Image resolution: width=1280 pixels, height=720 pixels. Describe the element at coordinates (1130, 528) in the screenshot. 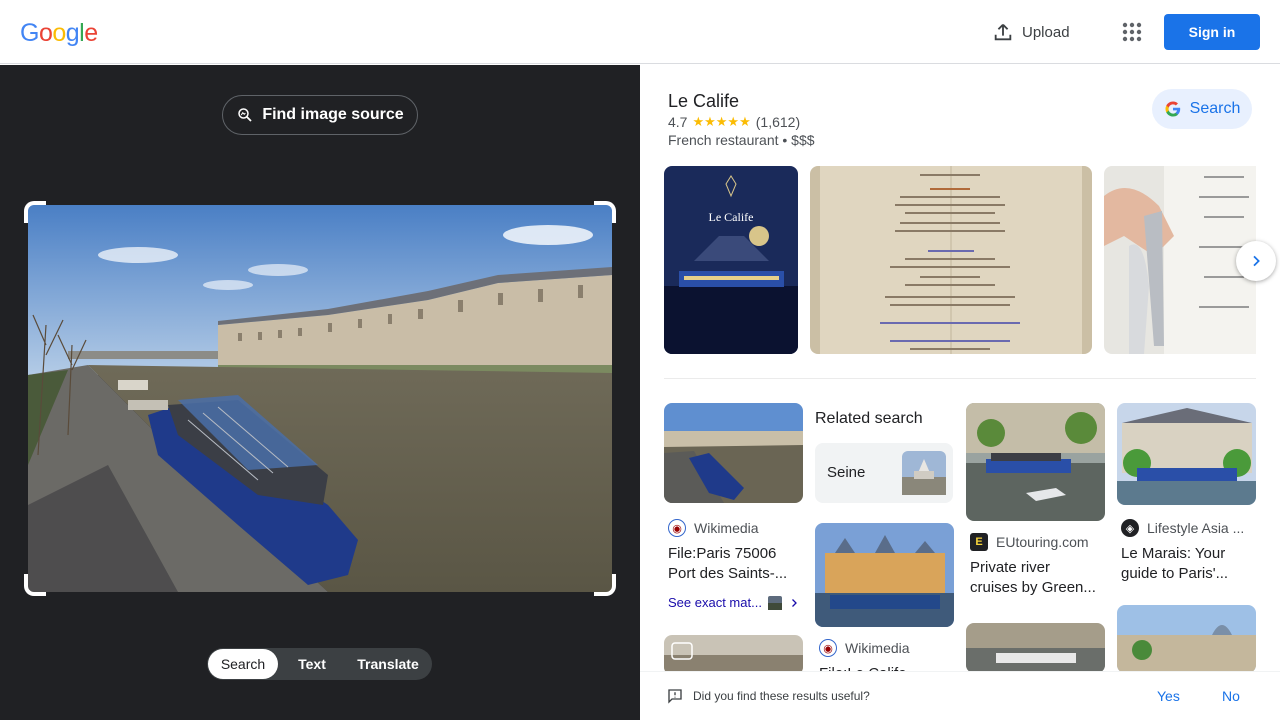

I see `lifestyle-asia-icon: ◈` at that location.